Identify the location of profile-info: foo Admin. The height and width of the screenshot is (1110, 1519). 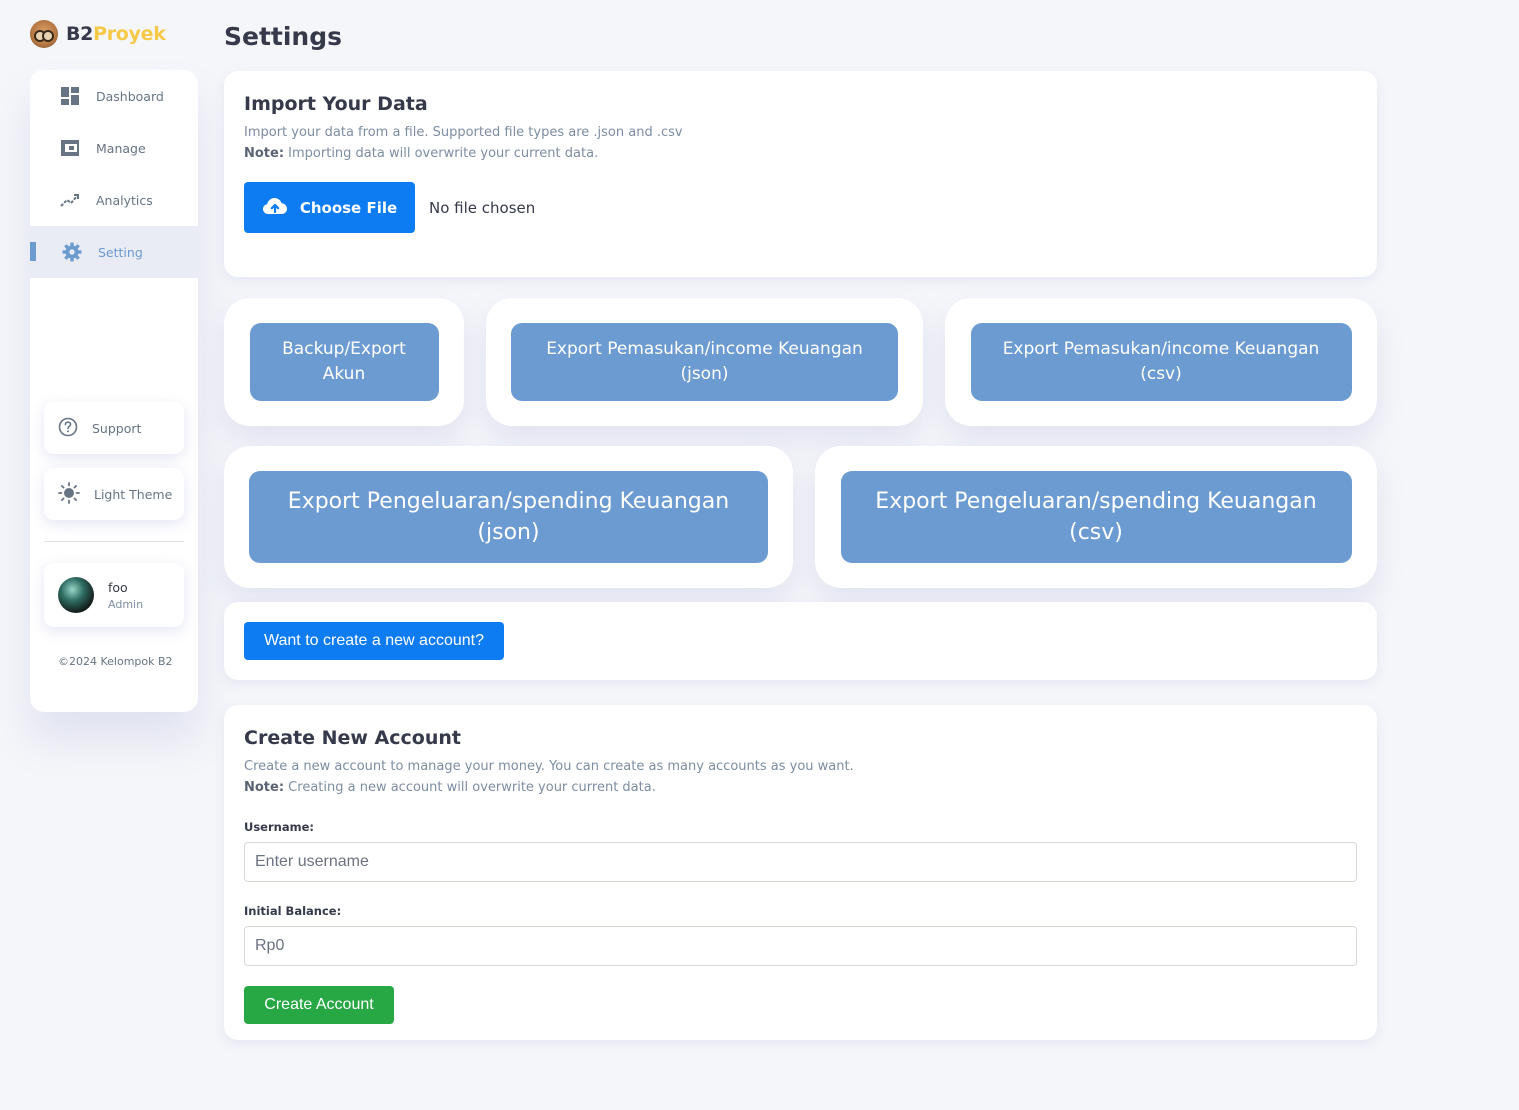
(125, 595).